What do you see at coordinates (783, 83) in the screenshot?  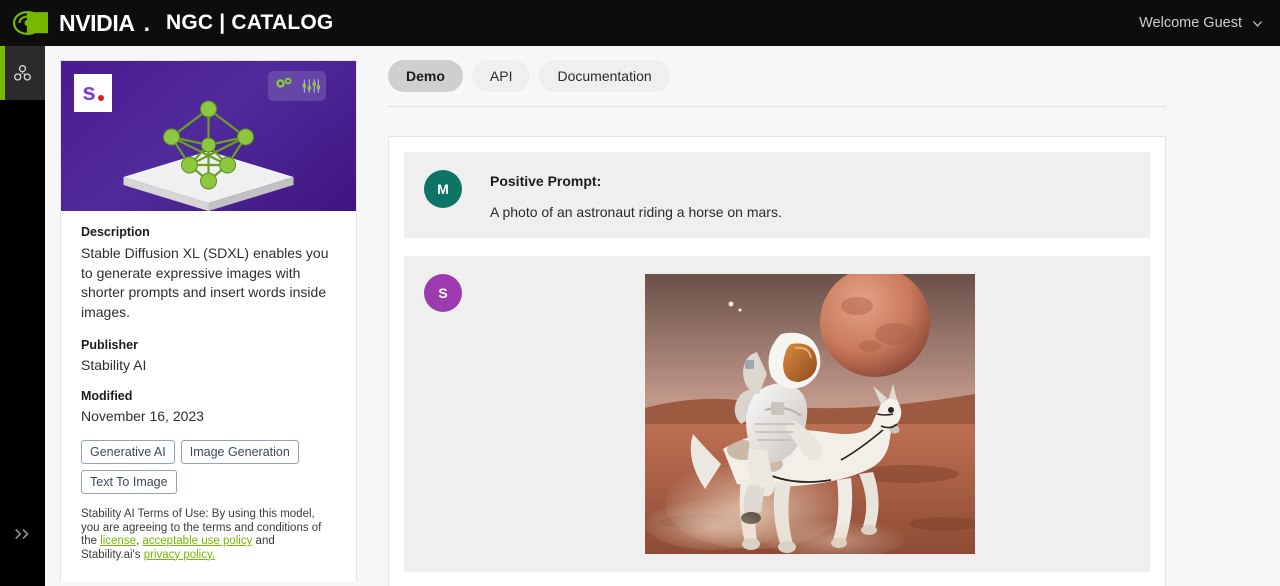 I see `tab-bar: Demo API Documentation` at bounding box center [783, 83].